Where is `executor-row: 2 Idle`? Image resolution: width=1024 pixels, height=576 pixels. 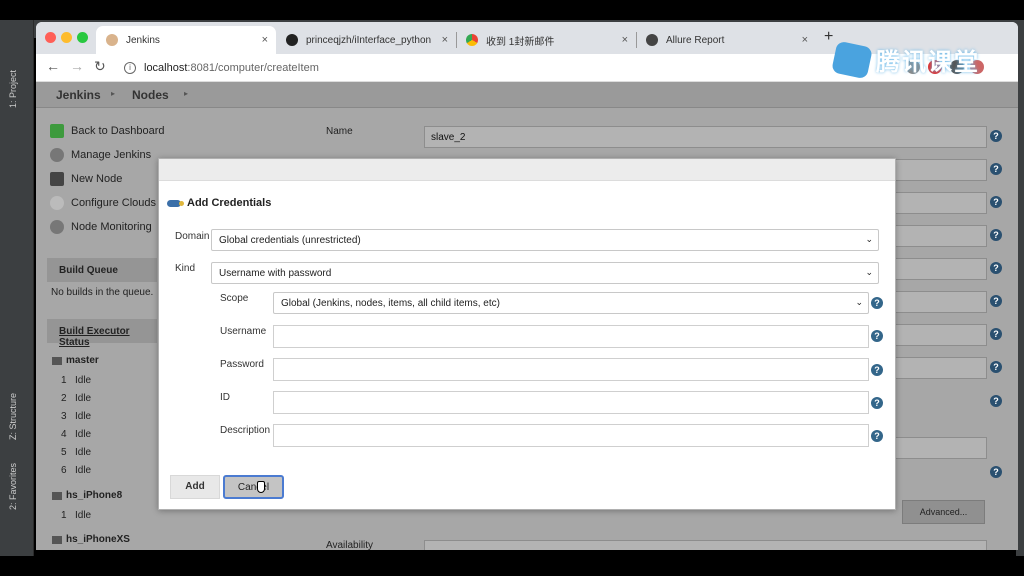
executor-row: 2 Idle is located at coordinates (76, 398).